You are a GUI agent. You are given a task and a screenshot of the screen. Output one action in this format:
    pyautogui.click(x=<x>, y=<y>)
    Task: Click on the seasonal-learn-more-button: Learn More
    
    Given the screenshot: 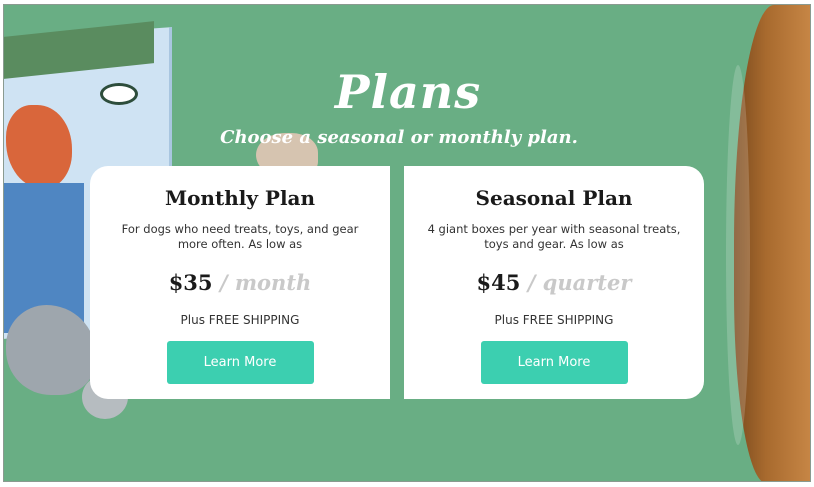 What is the action you would take?
    pyautogui.click(x=554, y=362)
    